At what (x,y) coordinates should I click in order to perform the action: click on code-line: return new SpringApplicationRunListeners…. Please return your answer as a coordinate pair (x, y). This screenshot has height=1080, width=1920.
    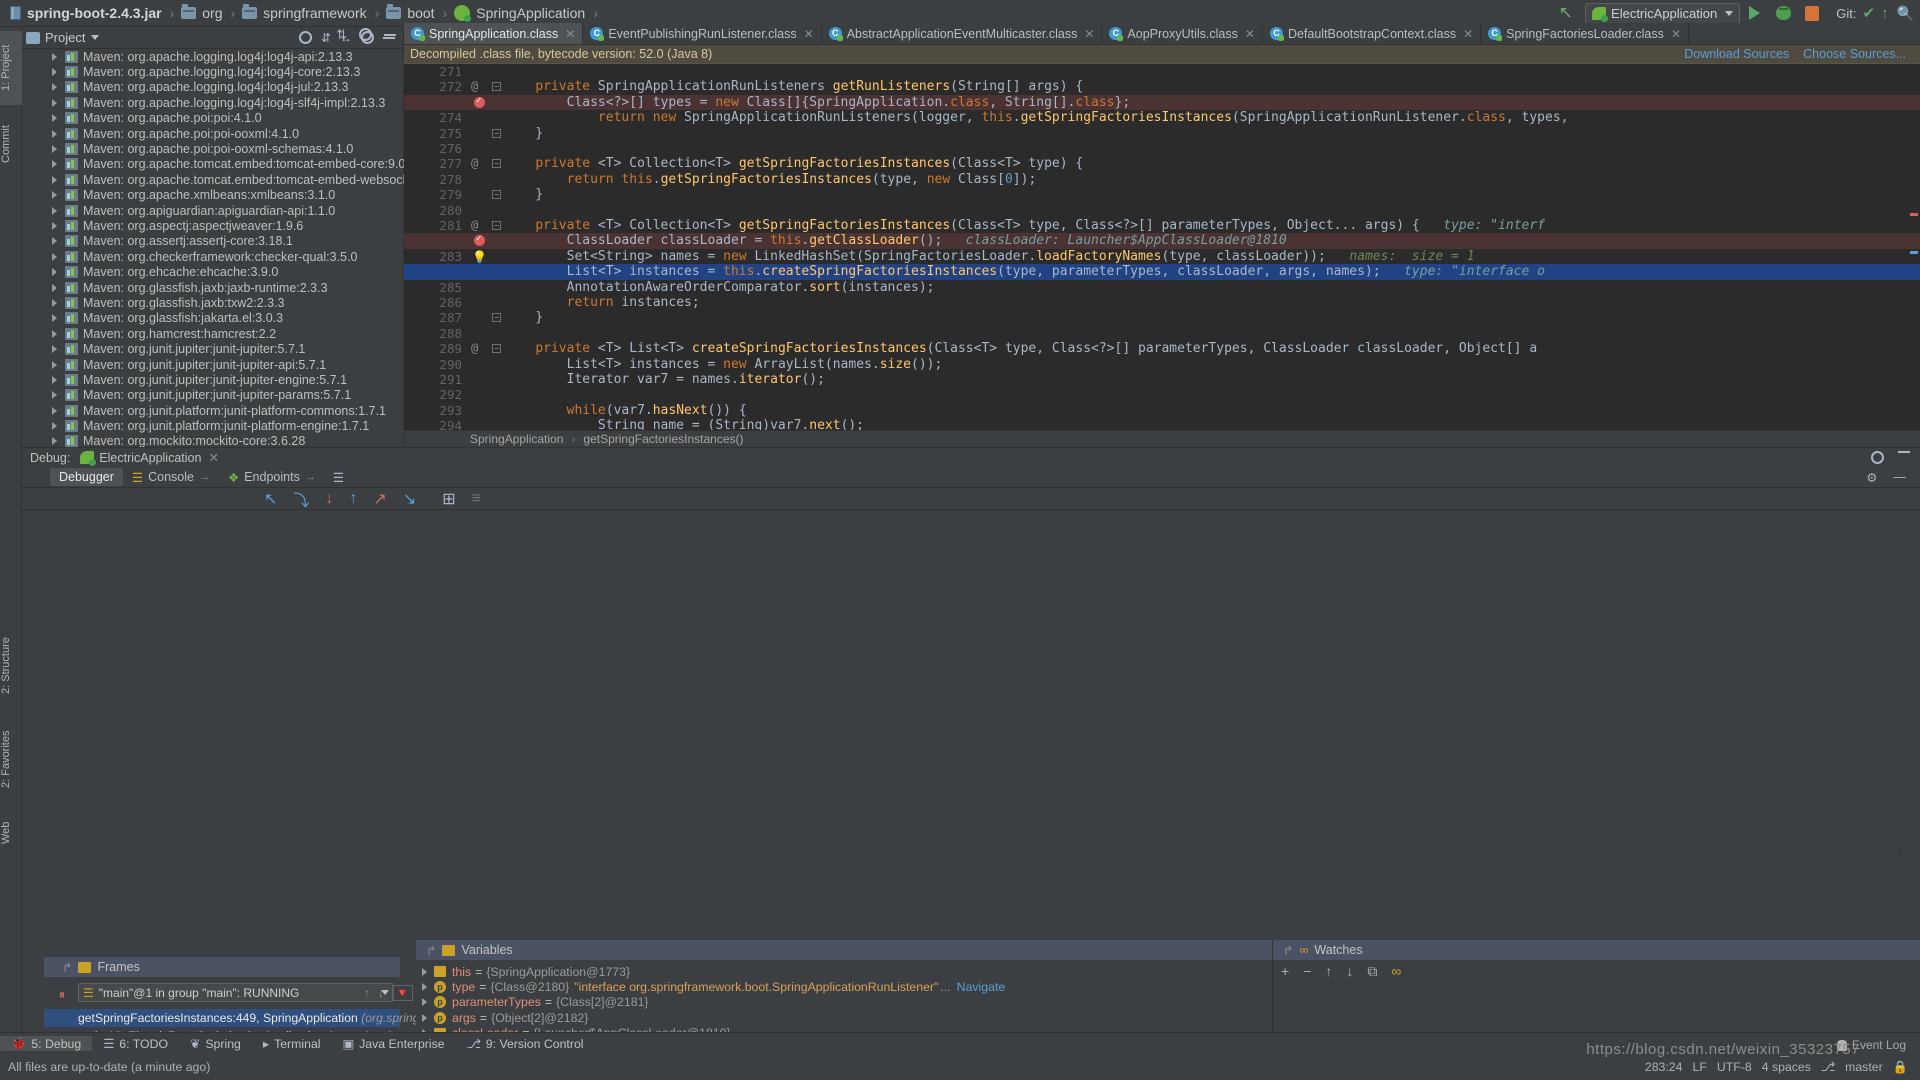
    Looking at the image, I should click on (1162, 117).